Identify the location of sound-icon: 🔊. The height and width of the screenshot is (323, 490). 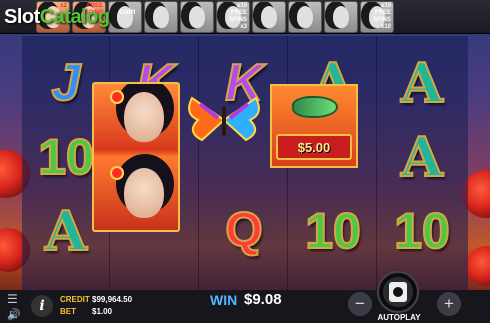
(17, 315).